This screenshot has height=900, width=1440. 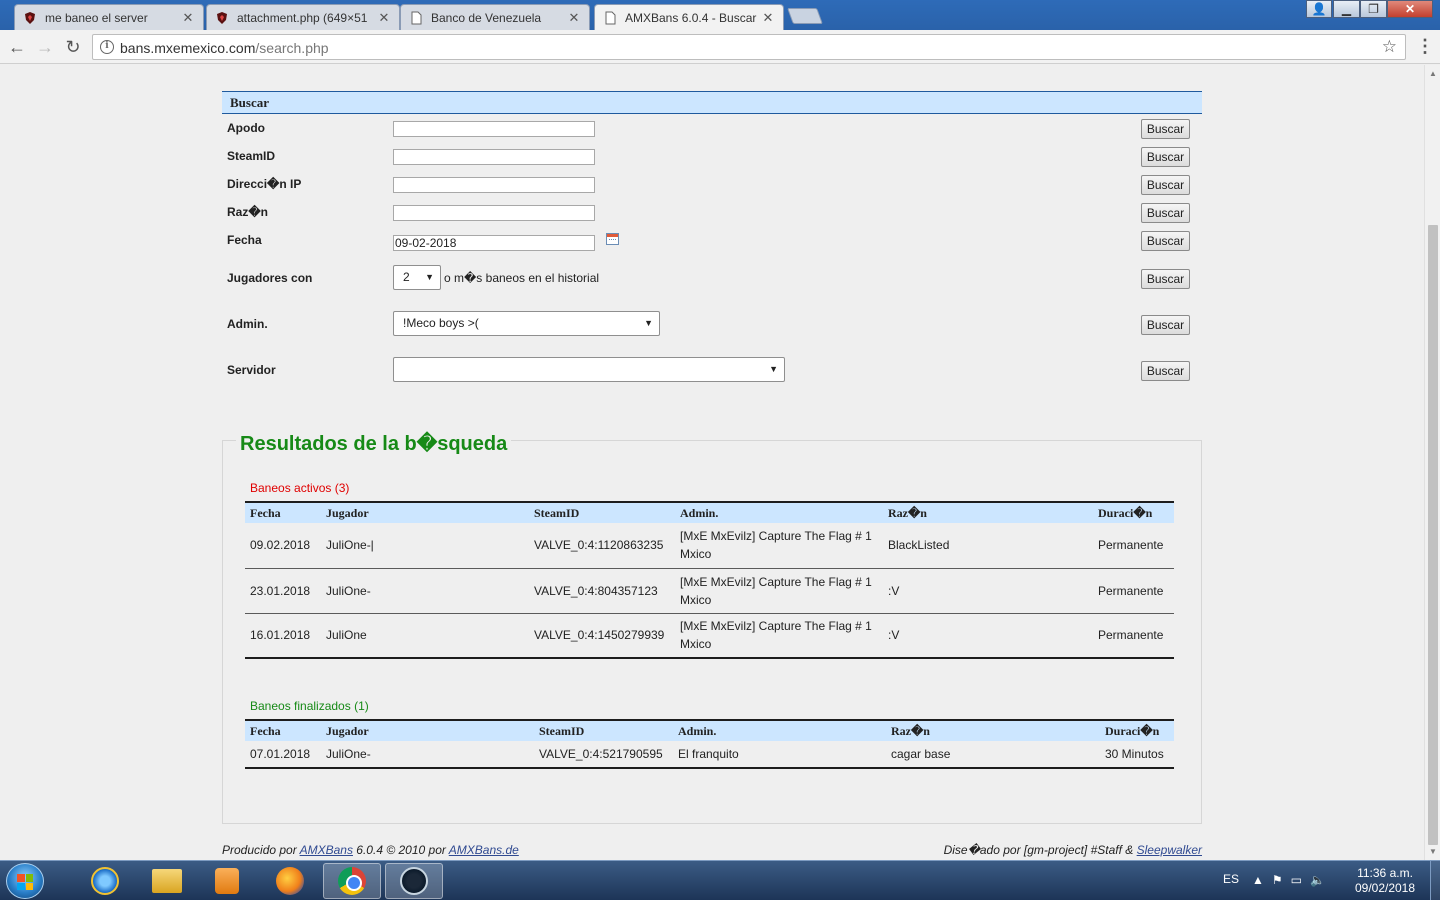 I want to click on ban-count-suffix: o m�s baneos en el historial, so click(x=522, y=278).